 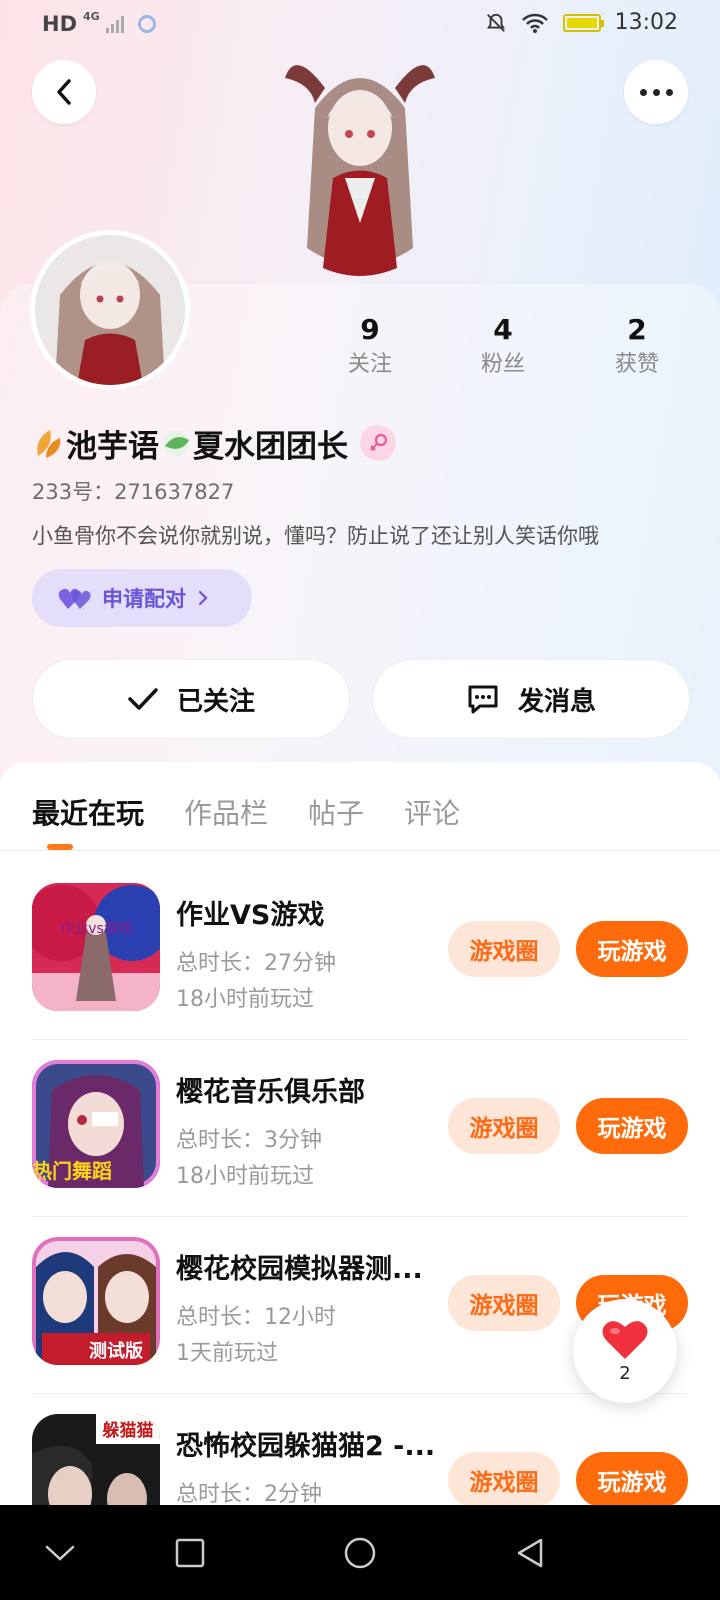 I want to click on nav-home-button, so click(x=360, y=1553).